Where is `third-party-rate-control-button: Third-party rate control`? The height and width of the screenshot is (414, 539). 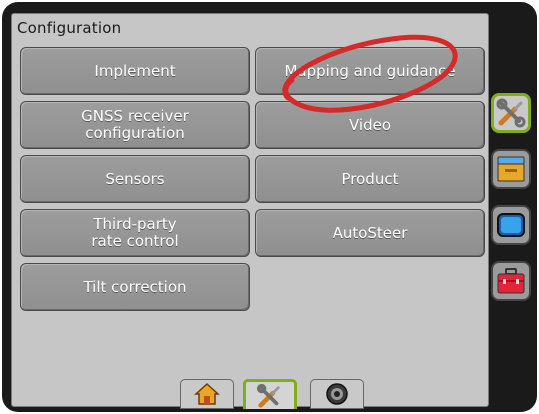 third-party-rate-control-button: Third-party rate control is located at coordinates (135, 233).